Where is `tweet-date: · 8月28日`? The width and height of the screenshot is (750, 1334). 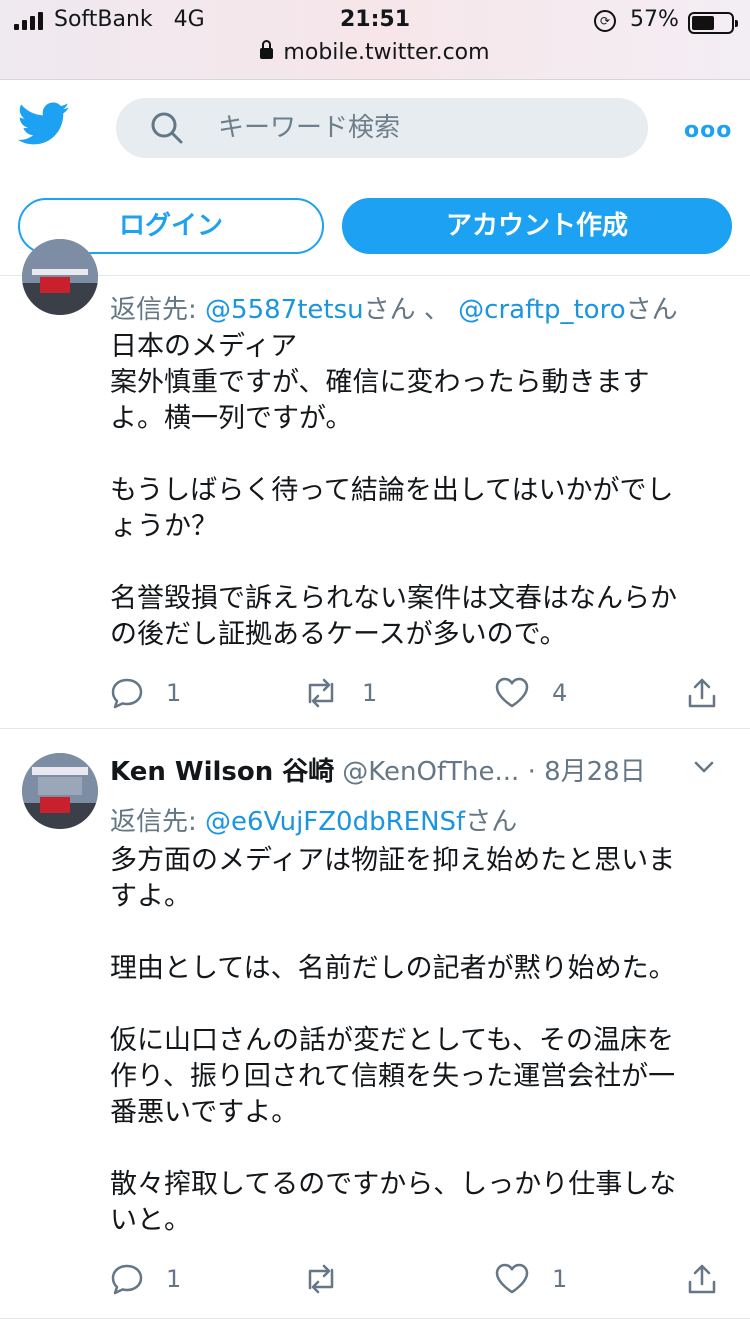 tweet-date: · 8月28日 is located at coordinates (587, 772).